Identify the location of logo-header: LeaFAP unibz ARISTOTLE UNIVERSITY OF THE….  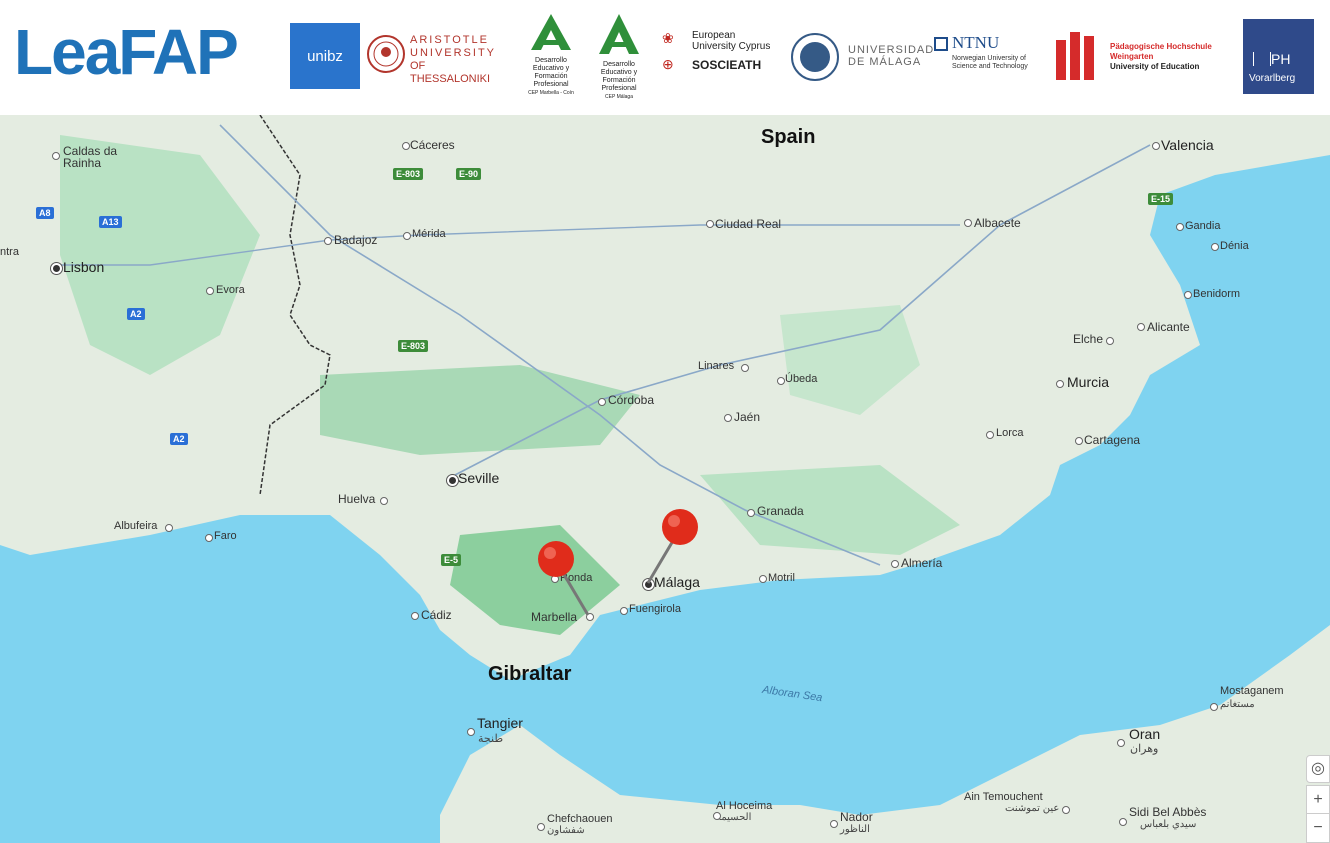
(665, 57).